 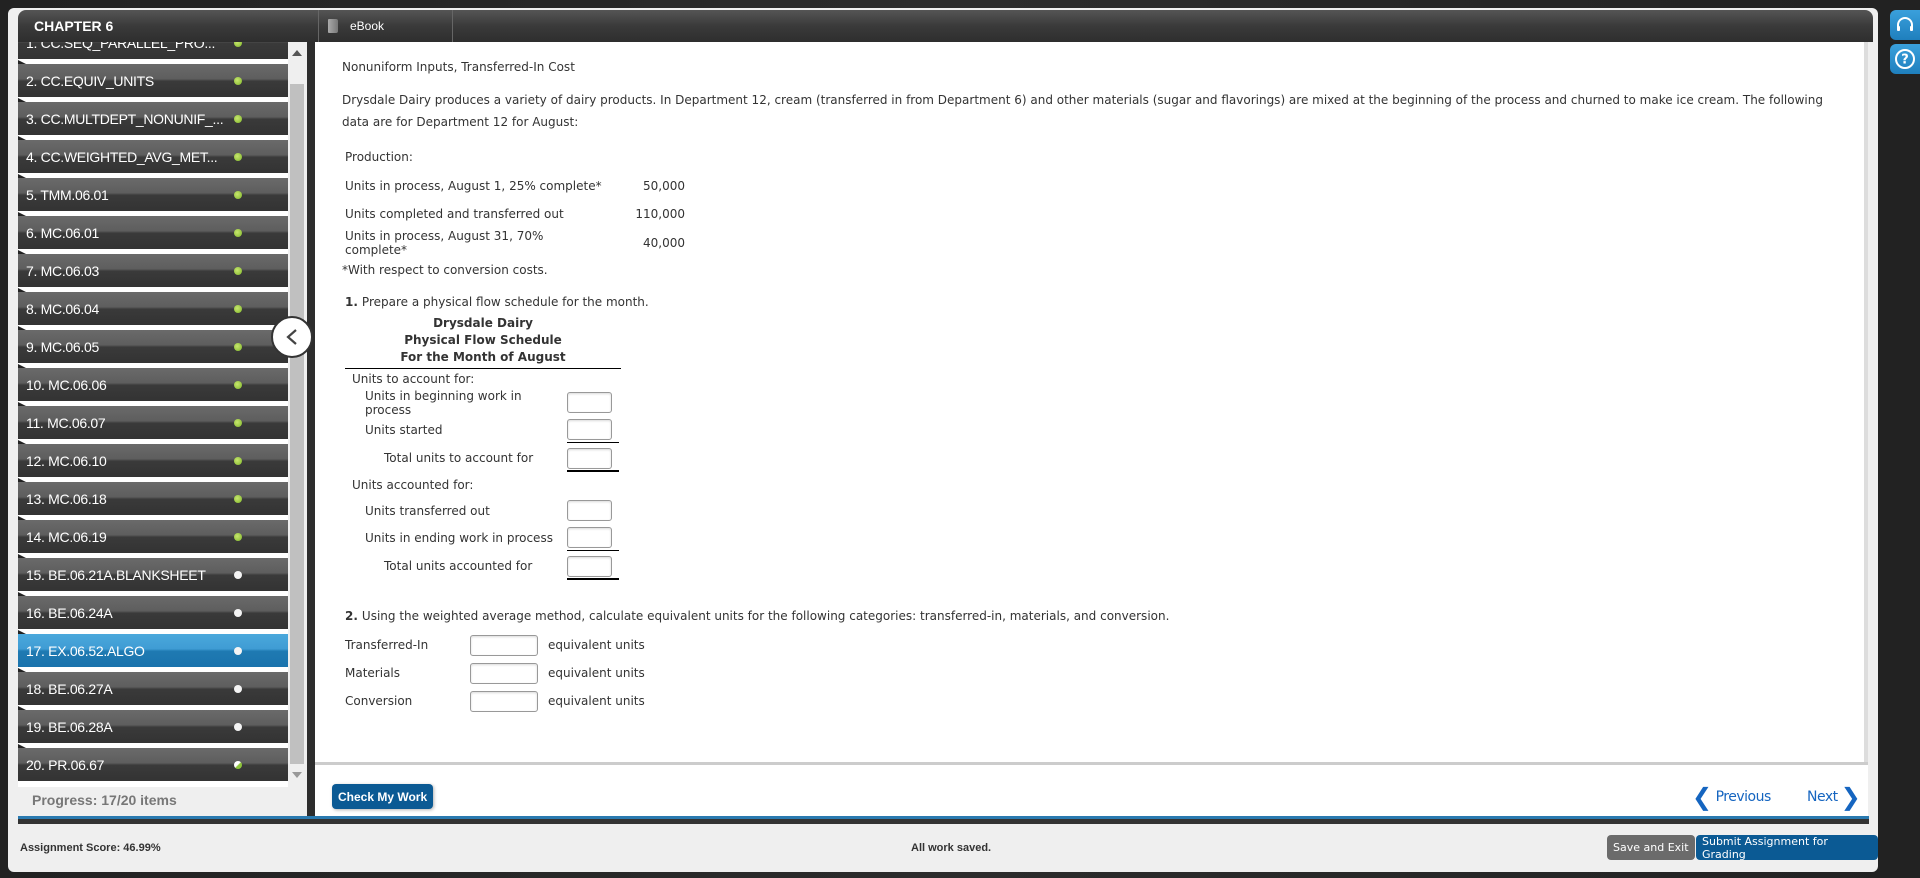 What do you see at coordinates (589, 510) in the screenshot?
I see `transferred-out-input` at bounding box center [589, 510].